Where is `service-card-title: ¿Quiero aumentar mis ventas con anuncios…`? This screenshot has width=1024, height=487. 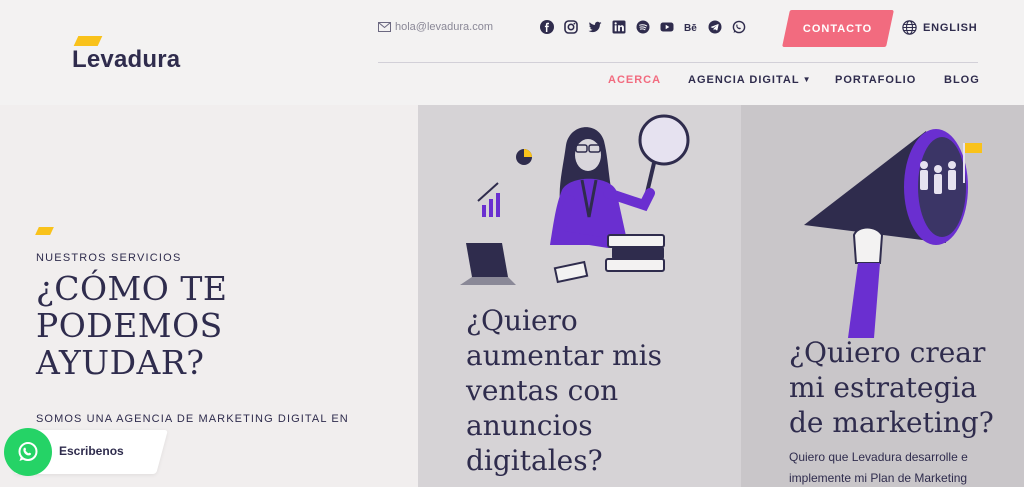
service-card-title: ¿Quiero aumentar mis ventas con anuncios… is located at coordinates (564, 390).